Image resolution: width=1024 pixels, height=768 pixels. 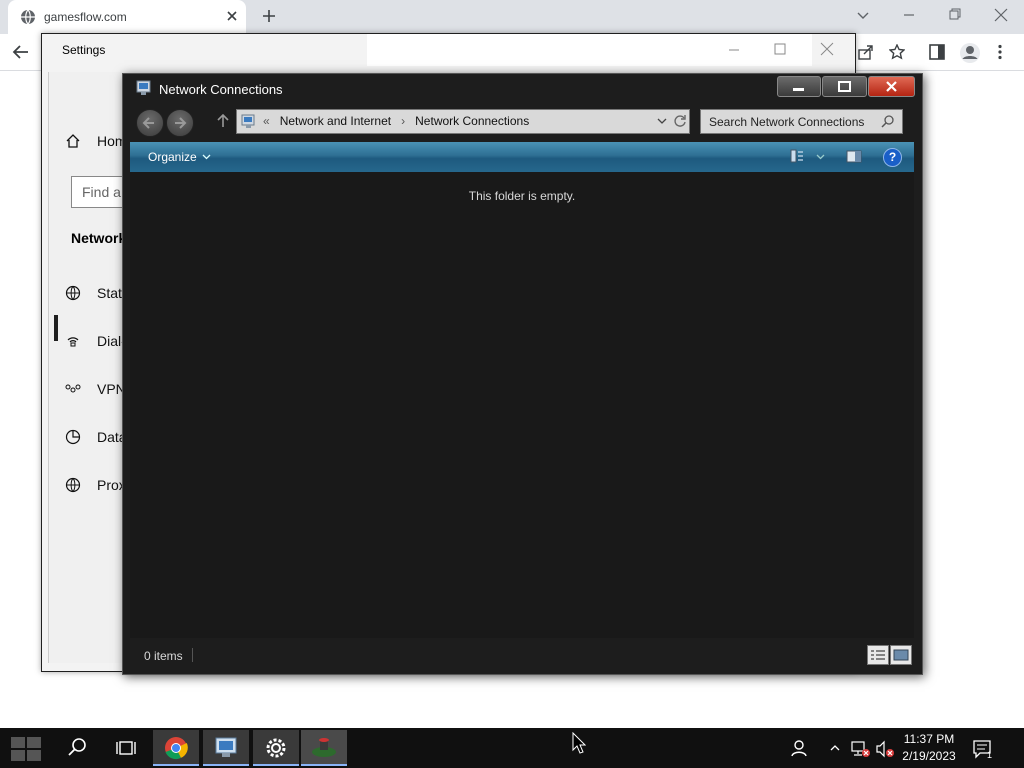 What do you see at coordinates (787, 122) in the screenshot?
I see `search-placeholder: Search Network Connections` at bounding box center [787, 122].